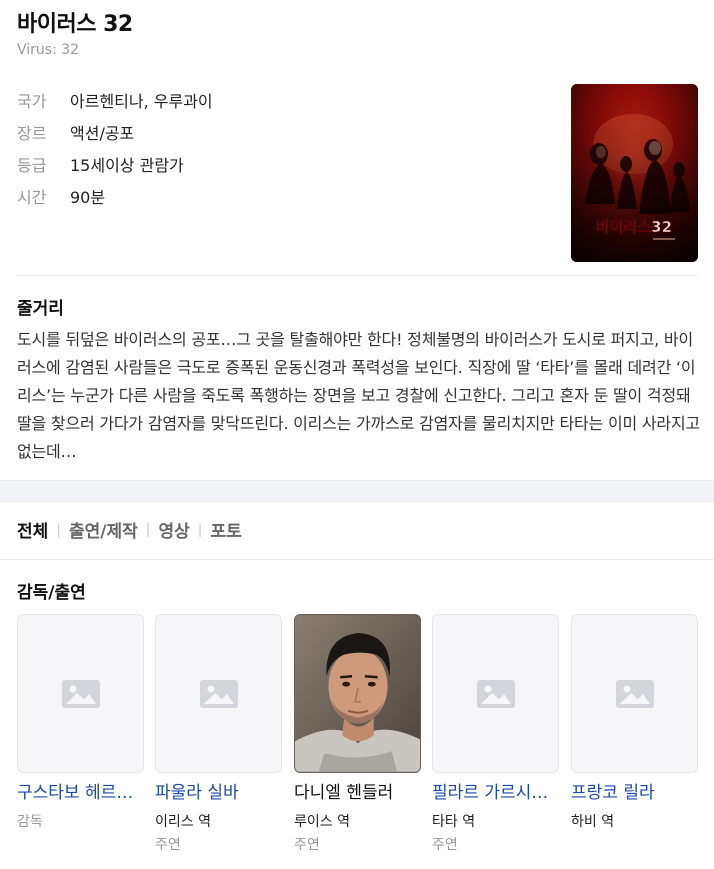  Describe the element at coordinates (75, 24) in the screenshot. I see `movie-title: 바이러스 32` at that location.